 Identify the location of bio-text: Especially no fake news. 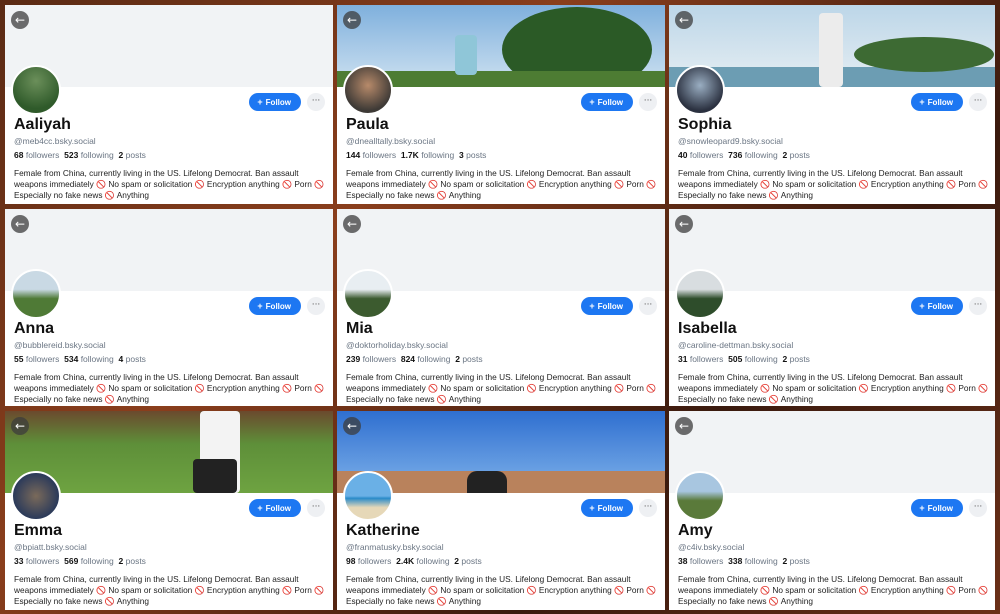
(390, 195).